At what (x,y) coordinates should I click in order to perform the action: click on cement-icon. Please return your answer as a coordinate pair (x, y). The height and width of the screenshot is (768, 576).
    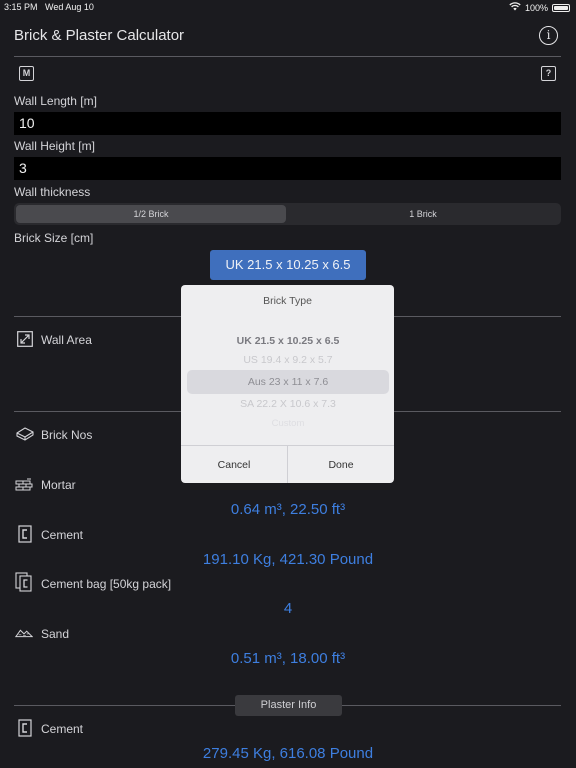
    Looking at the image, I should click on (25, 534).